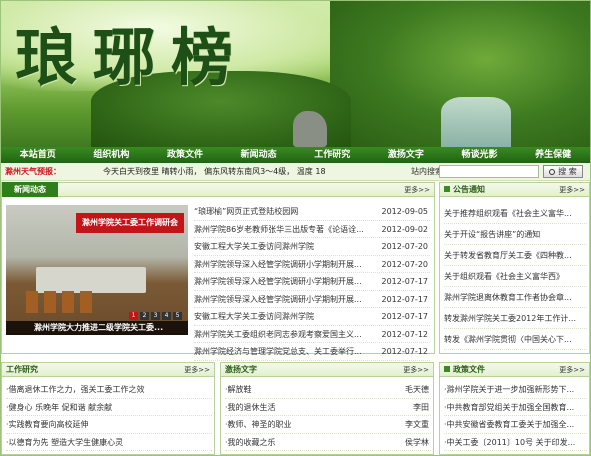  Describe the element at coordinates (405, 351) in the screenshot. I see `news-date: 2012-07-12` at that location.